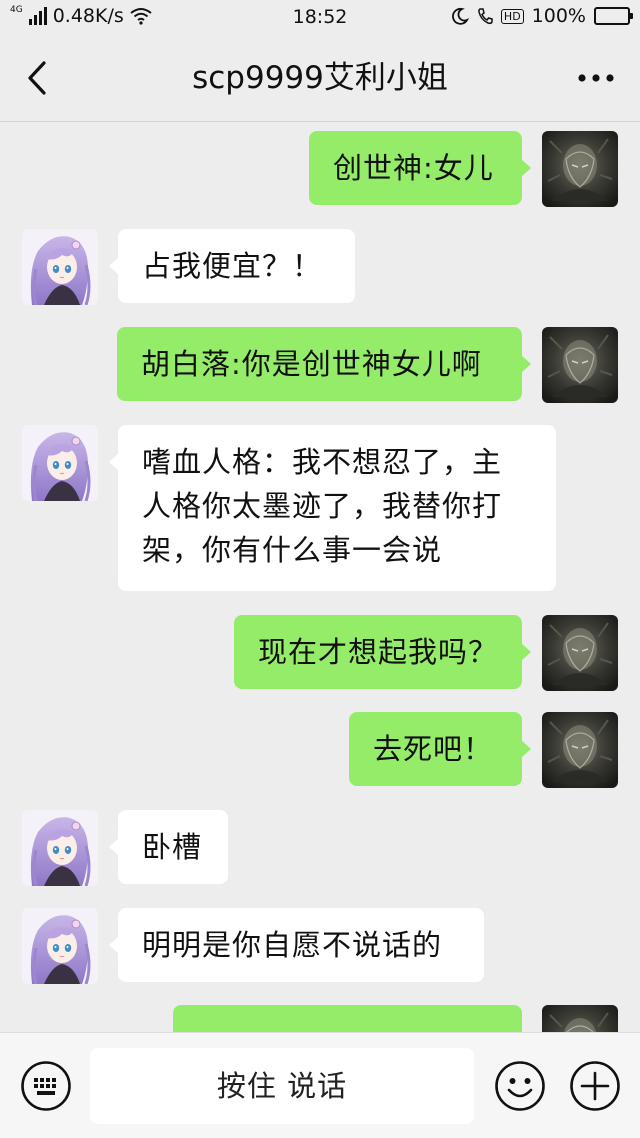 Image resolution: width=640 pixels, height=1138 pixels. I want to click on message-text: 占我便宜？！, so click(232, 266).